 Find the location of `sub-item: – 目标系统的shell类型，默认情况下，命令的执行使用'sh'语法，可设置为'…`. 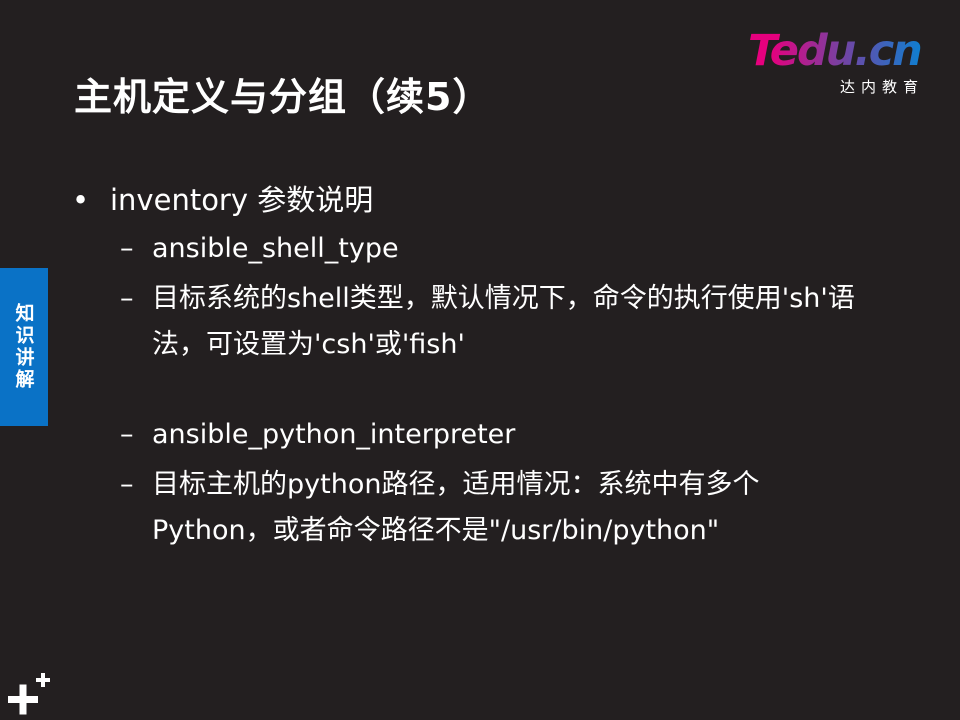

sub-item: – 目标系统的shell类型，默认情况下，命令的执行使用'sh'语法，可设置为'… is located at coordinates (472, 322).